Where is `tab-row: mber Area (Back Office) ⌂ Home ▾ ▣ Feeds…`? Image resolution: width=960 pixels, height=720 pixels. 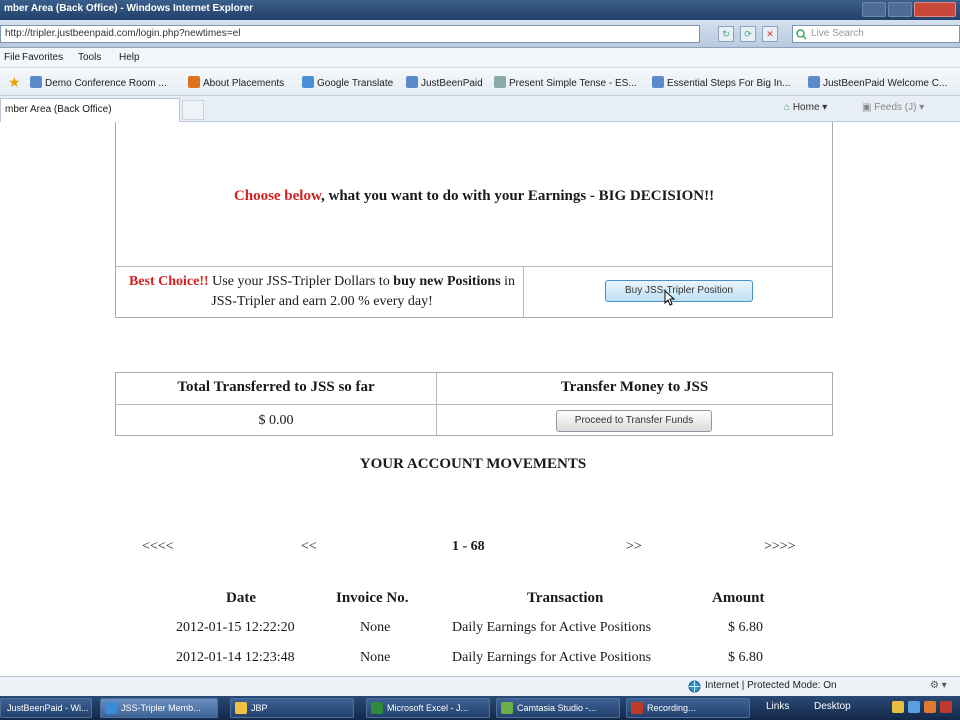
tab-row: mber Area (Back Office) ⌂ Home ▾ ▣ Feeds… is located at coordinates (480, 109).